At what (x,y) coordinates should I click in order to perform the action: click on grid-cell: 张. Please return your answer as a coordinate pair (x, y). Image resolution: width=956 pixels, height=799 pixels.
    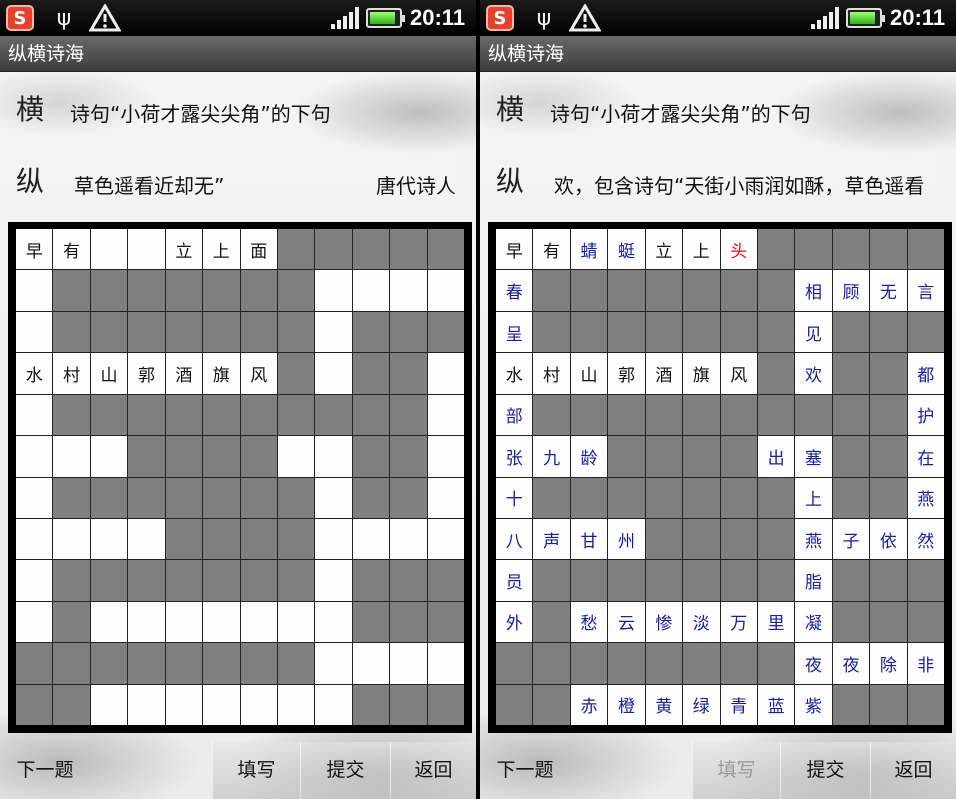
    Looking at the image, I should click on (514, 456).